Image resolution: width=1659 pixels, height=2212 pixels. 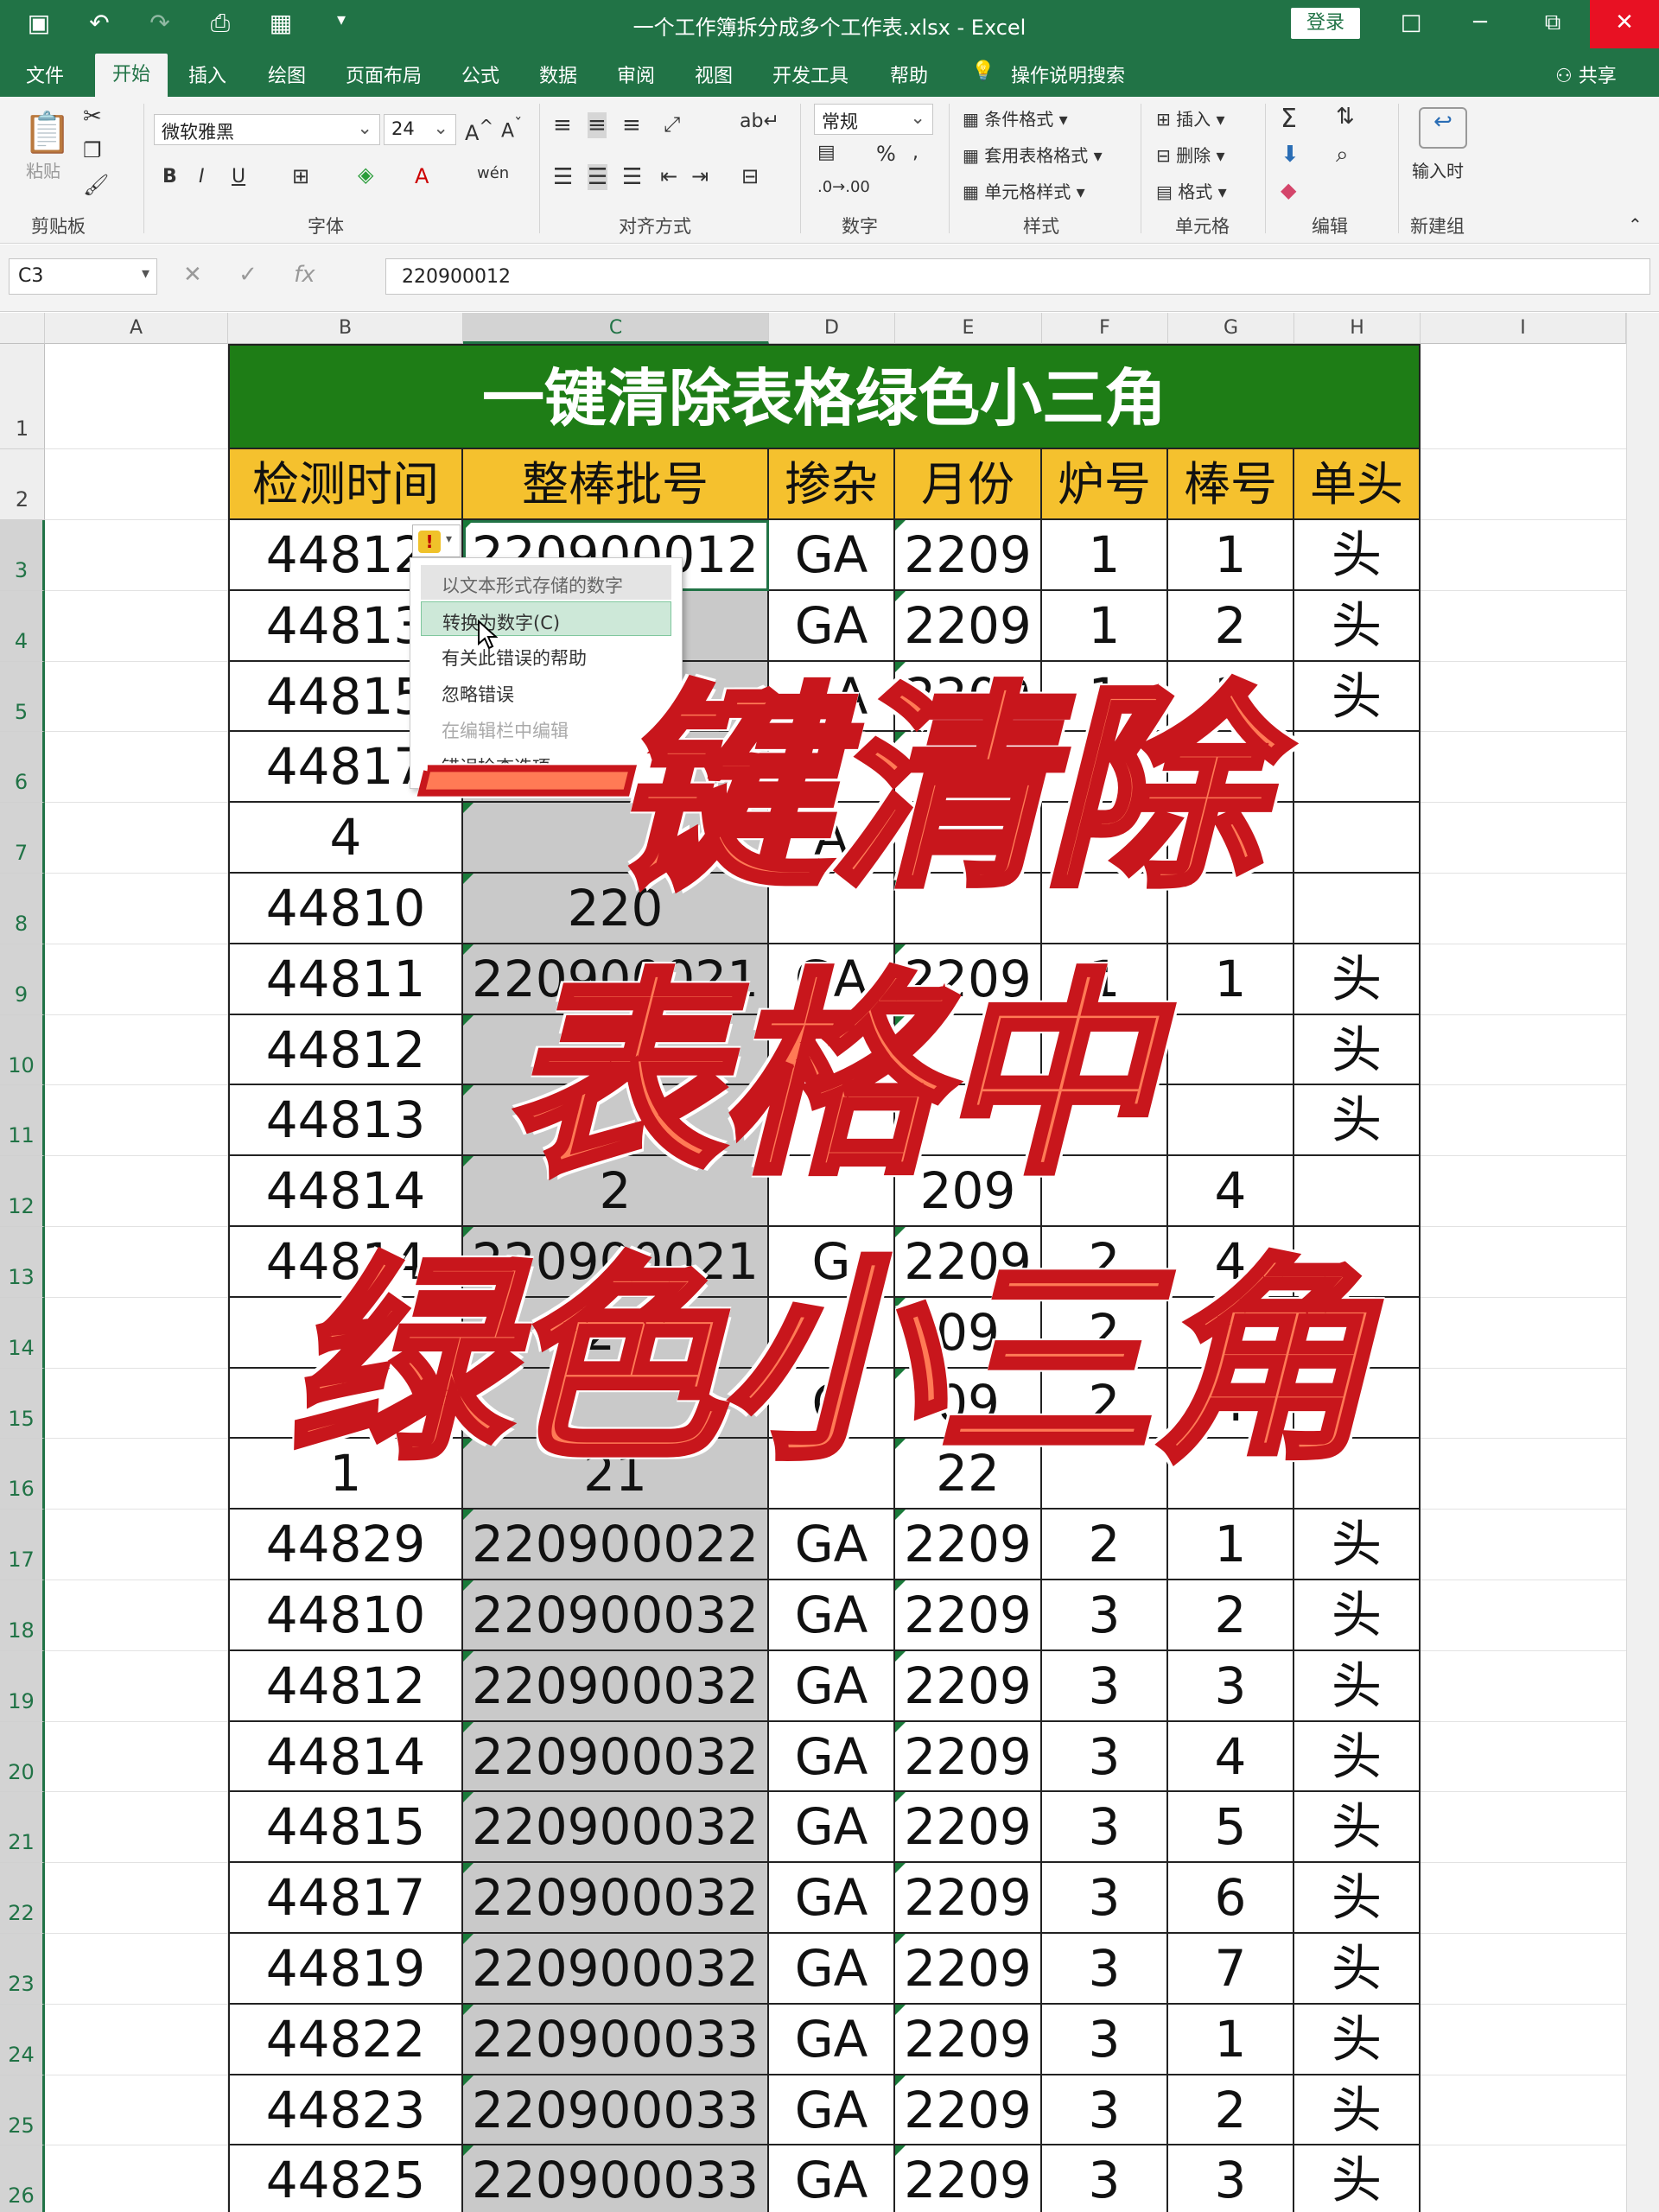 I want to click on insert-cells-button: ⊞ 插入 ▾, so click(x=1190, y=117).